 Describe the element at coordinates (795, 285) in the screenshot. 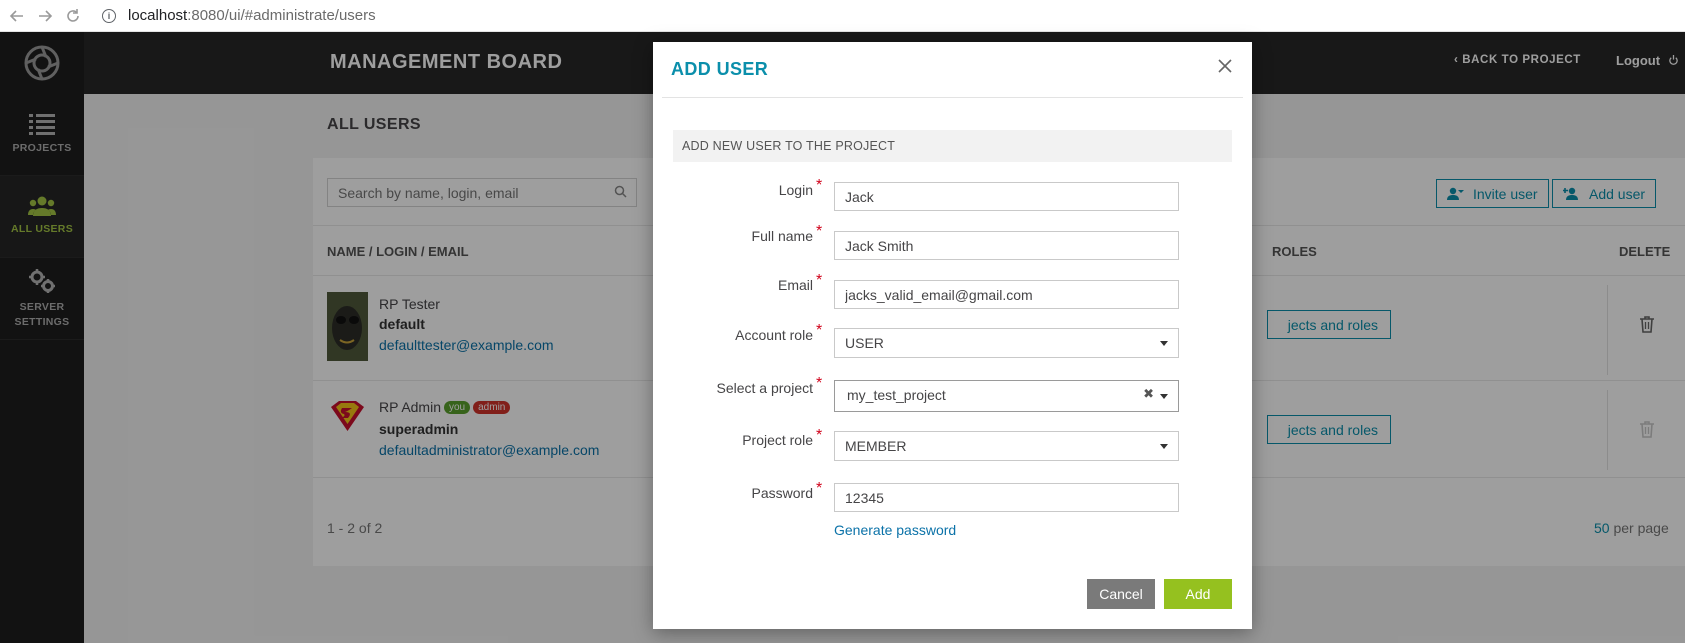

I see `email-label: Email` at that location.